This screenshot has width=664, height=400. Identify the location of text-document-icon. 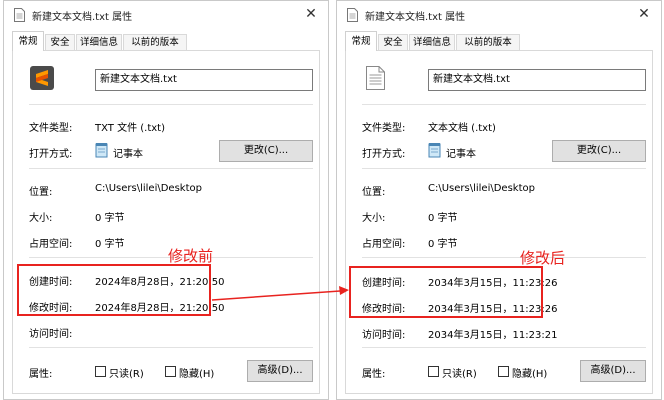
(375, 78).